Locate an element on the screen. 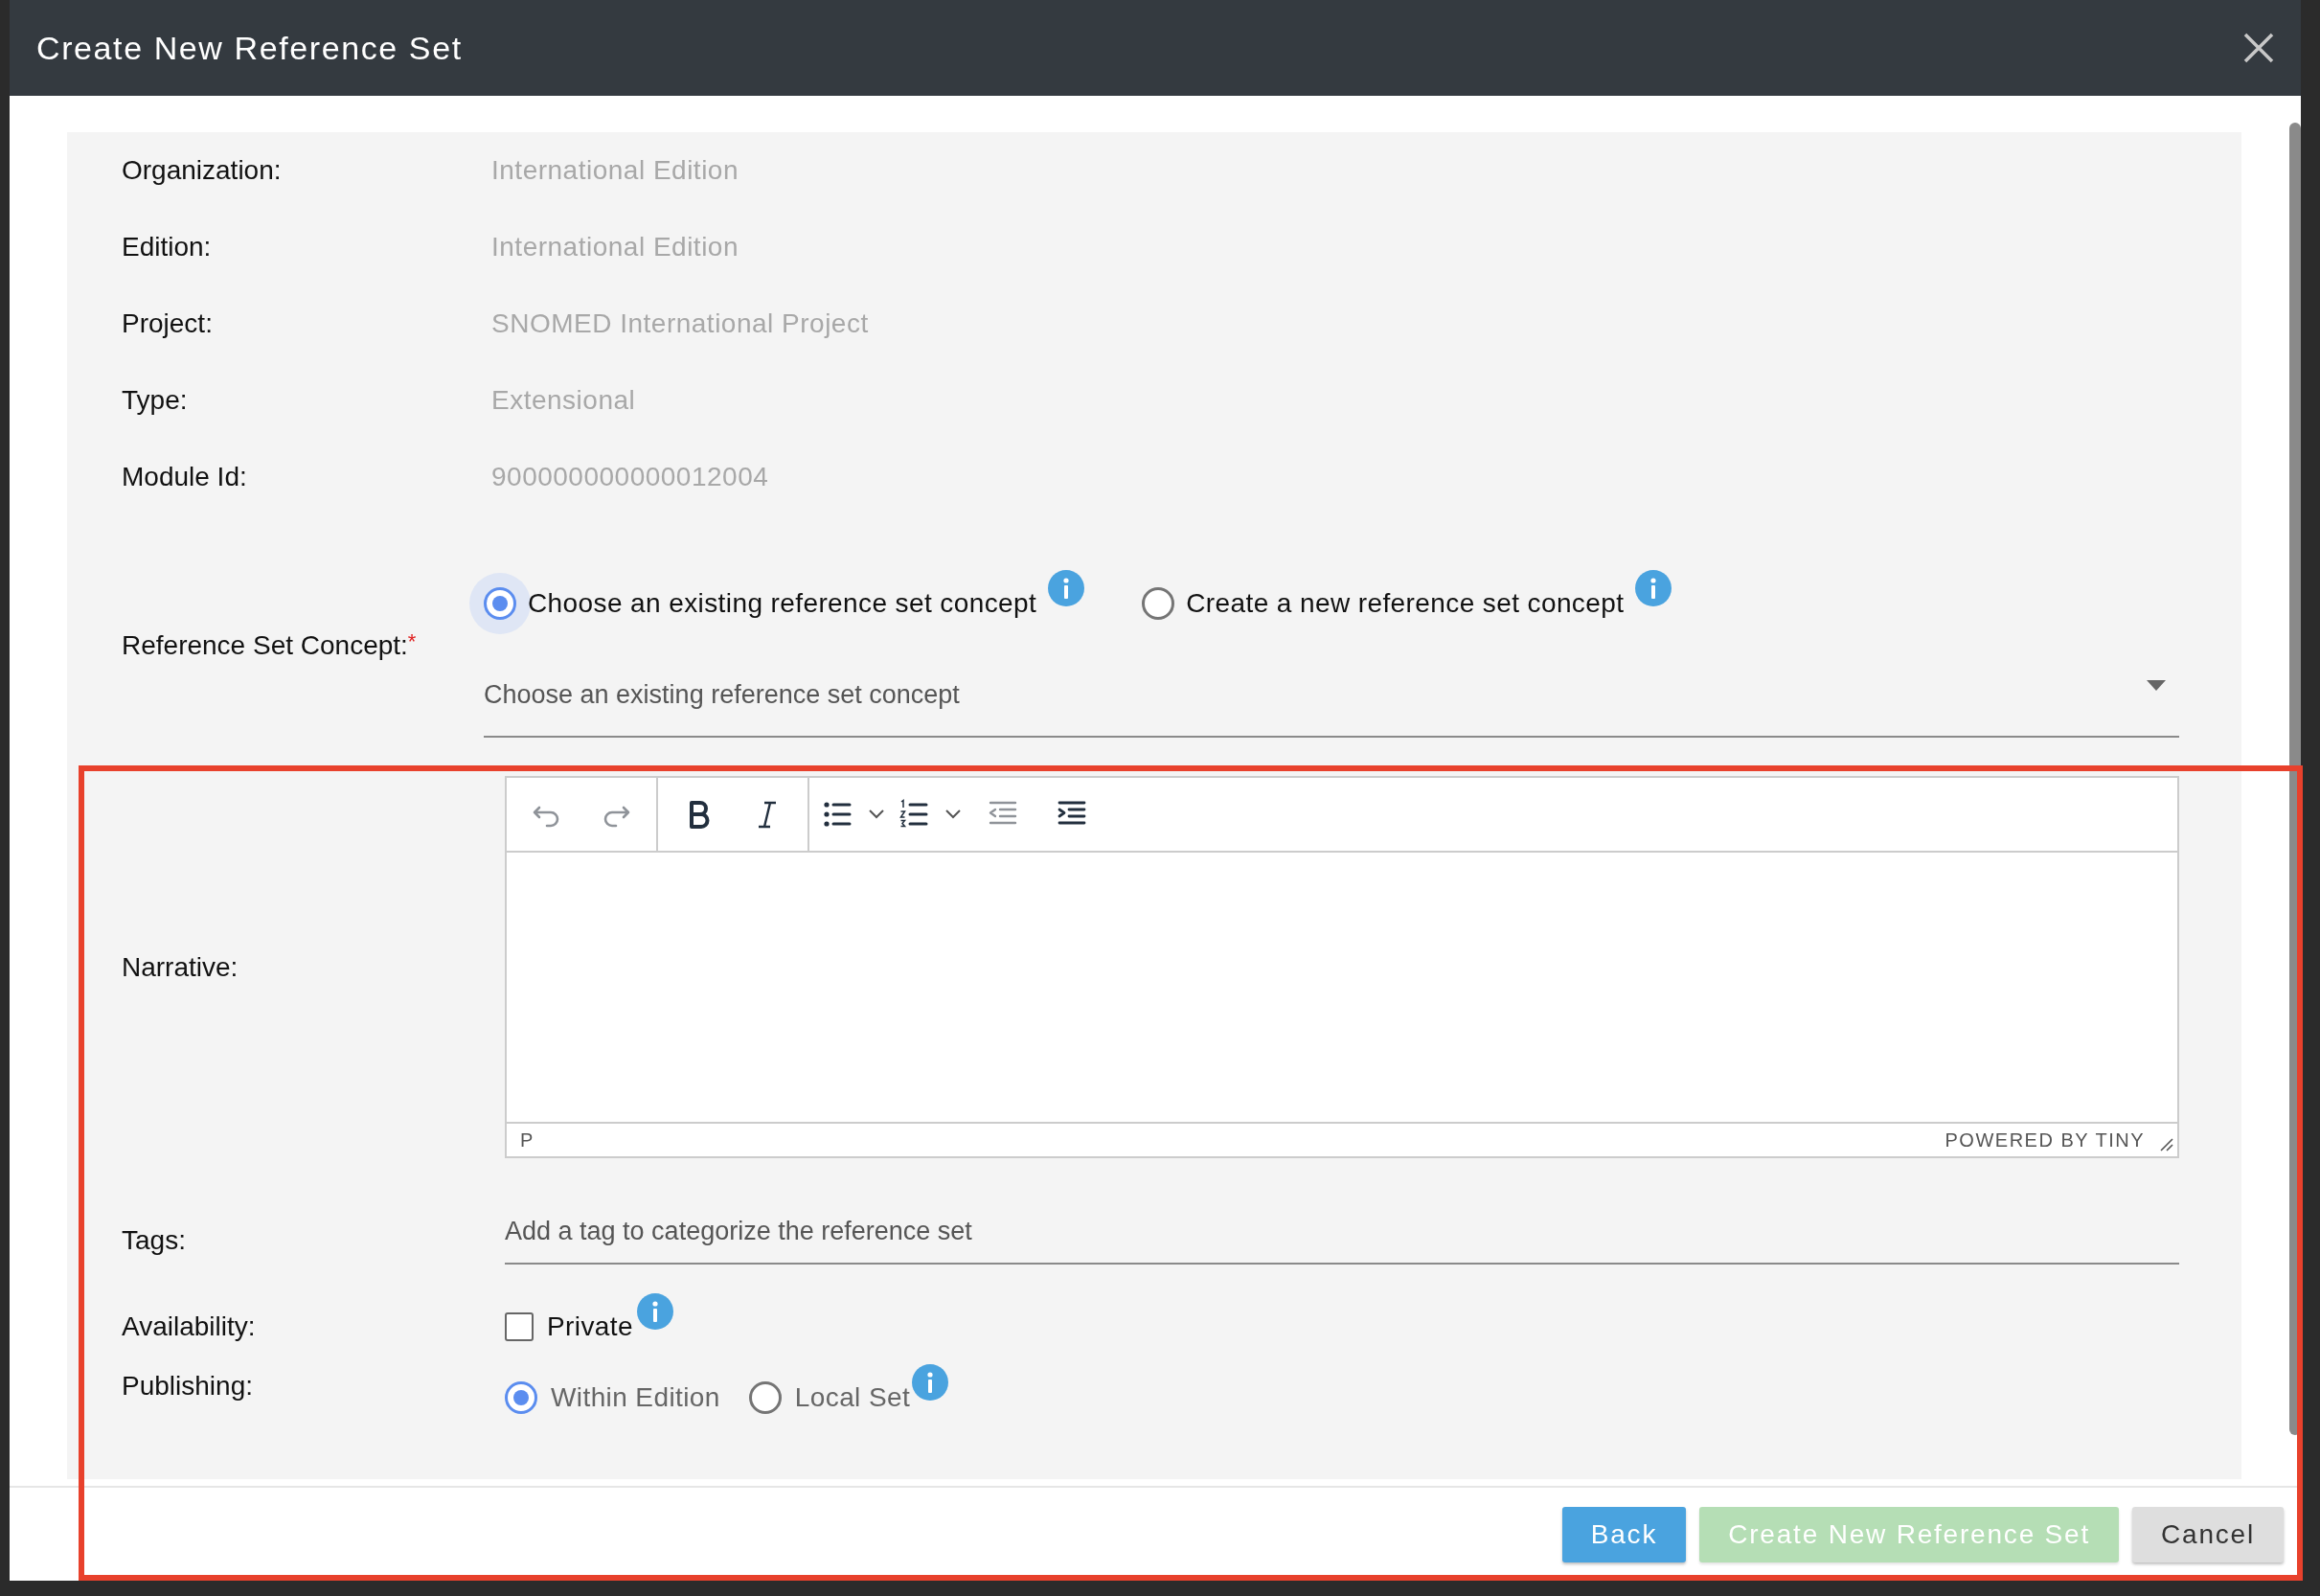 Image resolution: width=2320 pixels, height=1596 pixels. element-path: P is located at coordinates (527, 1140).